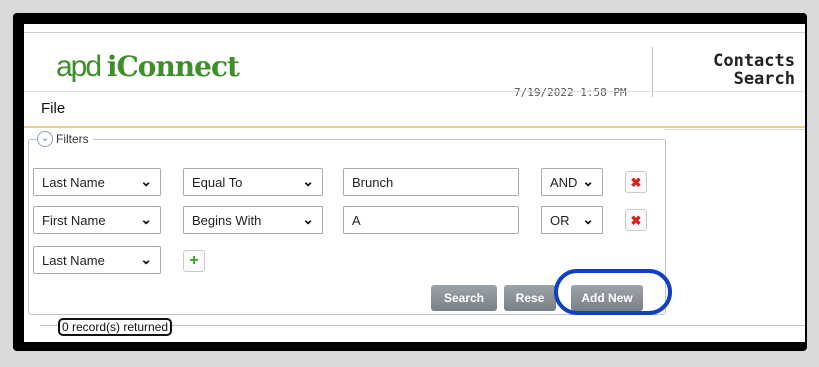  I want to click on filter-2-conjunction-select: OR ⌄, so click(572, 220).